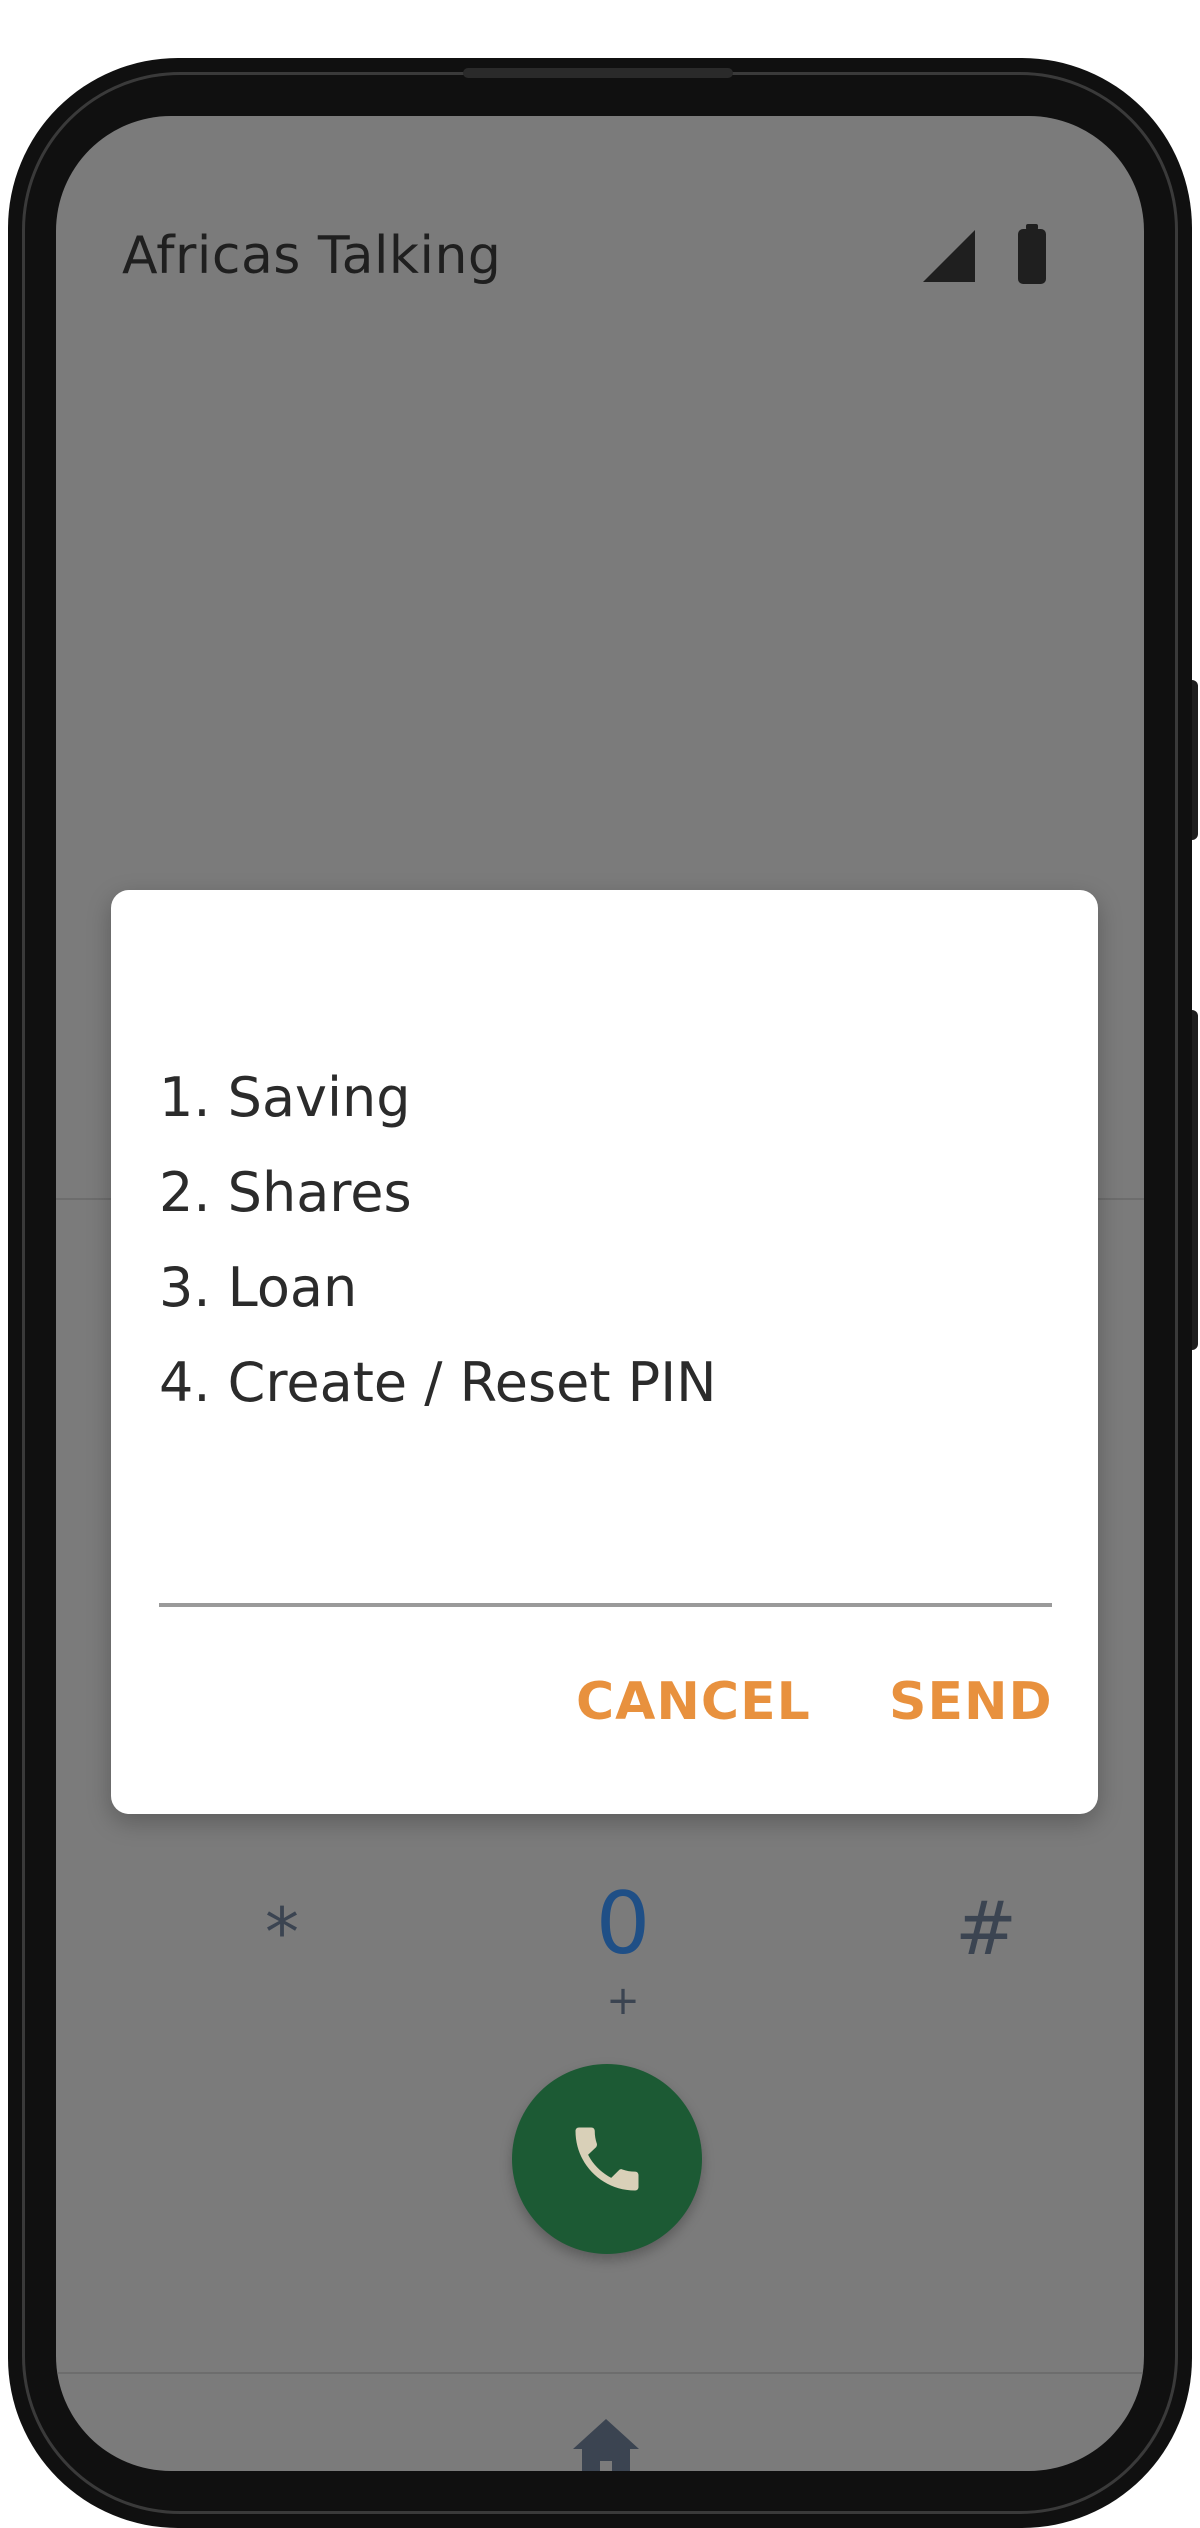 This screenshot has height=2528, width=1200. Describe the element at coordinates (438, 1382) in the screenshot. I see `ussd-menu-item: 4. Create / Reset PIN` at that location.